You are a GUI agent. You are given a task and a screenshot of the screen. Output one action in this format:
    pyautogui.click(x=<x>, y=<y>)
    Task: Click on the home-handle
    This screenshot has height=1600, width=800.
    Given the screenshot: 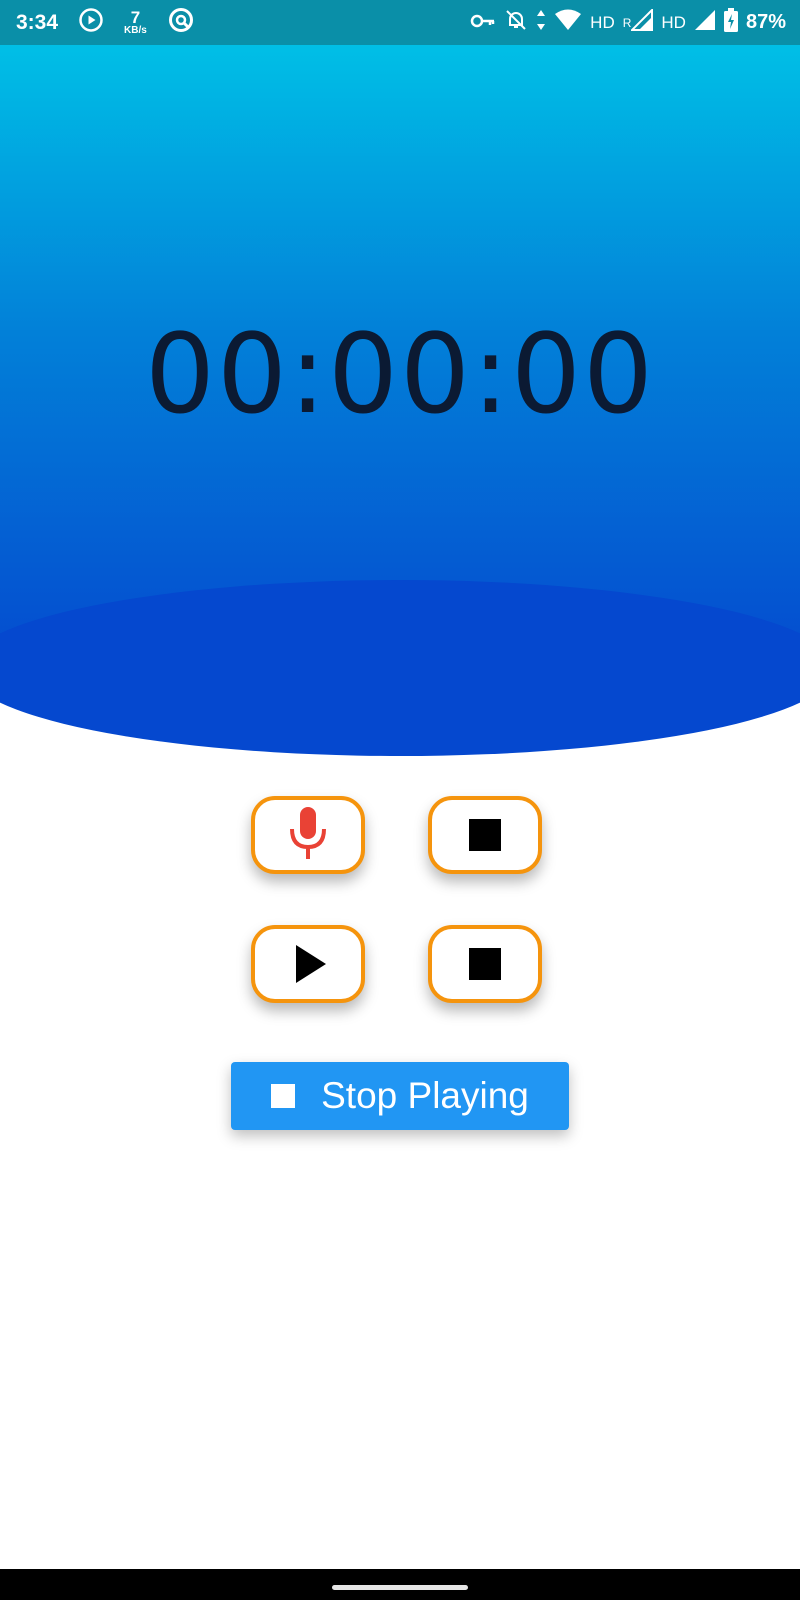 What is the action you would take?
    pyautogui.click(x=400, y=1587)
    